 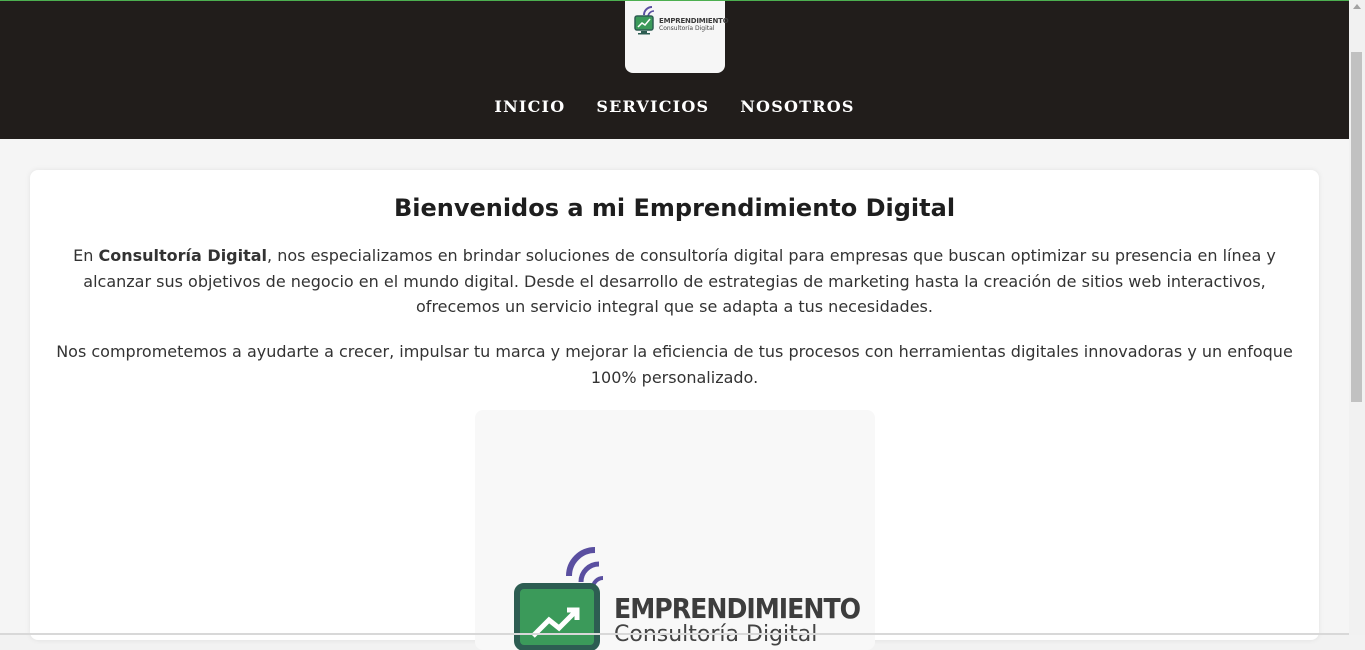 I want to click on intro-company-name: Consultoría Digital, so click(x=183, y=255).